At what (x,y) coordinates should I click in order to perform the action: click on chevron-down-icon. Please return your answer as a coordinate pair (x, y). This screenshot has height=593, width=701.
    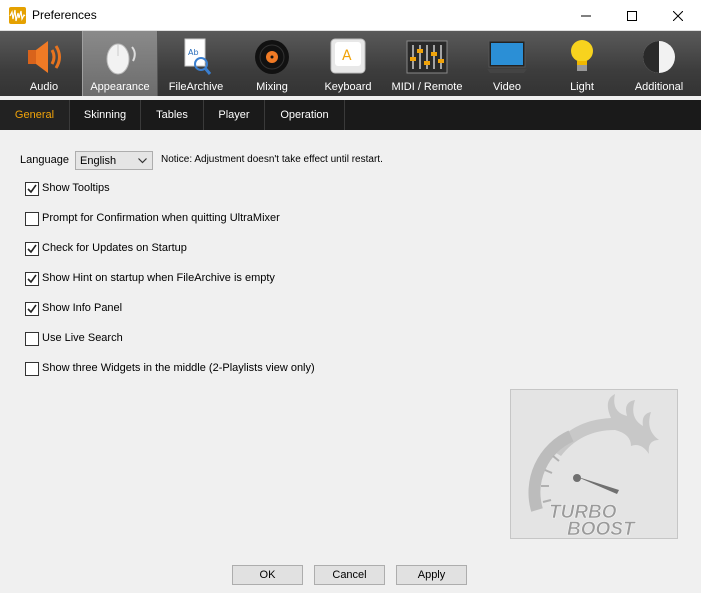
    Looking at the image, I should click on (142, 161).